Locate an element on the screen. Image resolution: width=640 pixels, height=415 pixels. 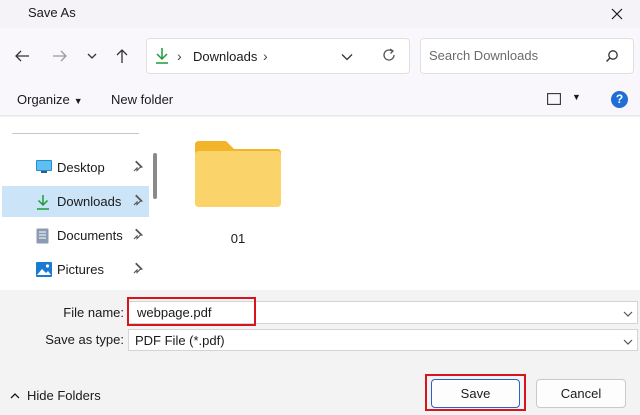
save-type-value: PDF File (*.pdf) is located at coordinates (180, 340).